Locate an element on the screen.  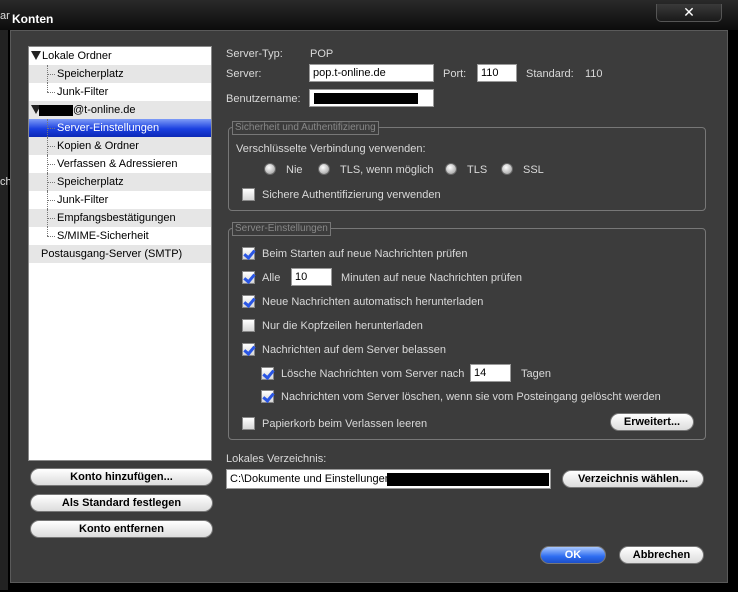
tree-item-junk: Junk-Filter is located at coordinates (120, 200).